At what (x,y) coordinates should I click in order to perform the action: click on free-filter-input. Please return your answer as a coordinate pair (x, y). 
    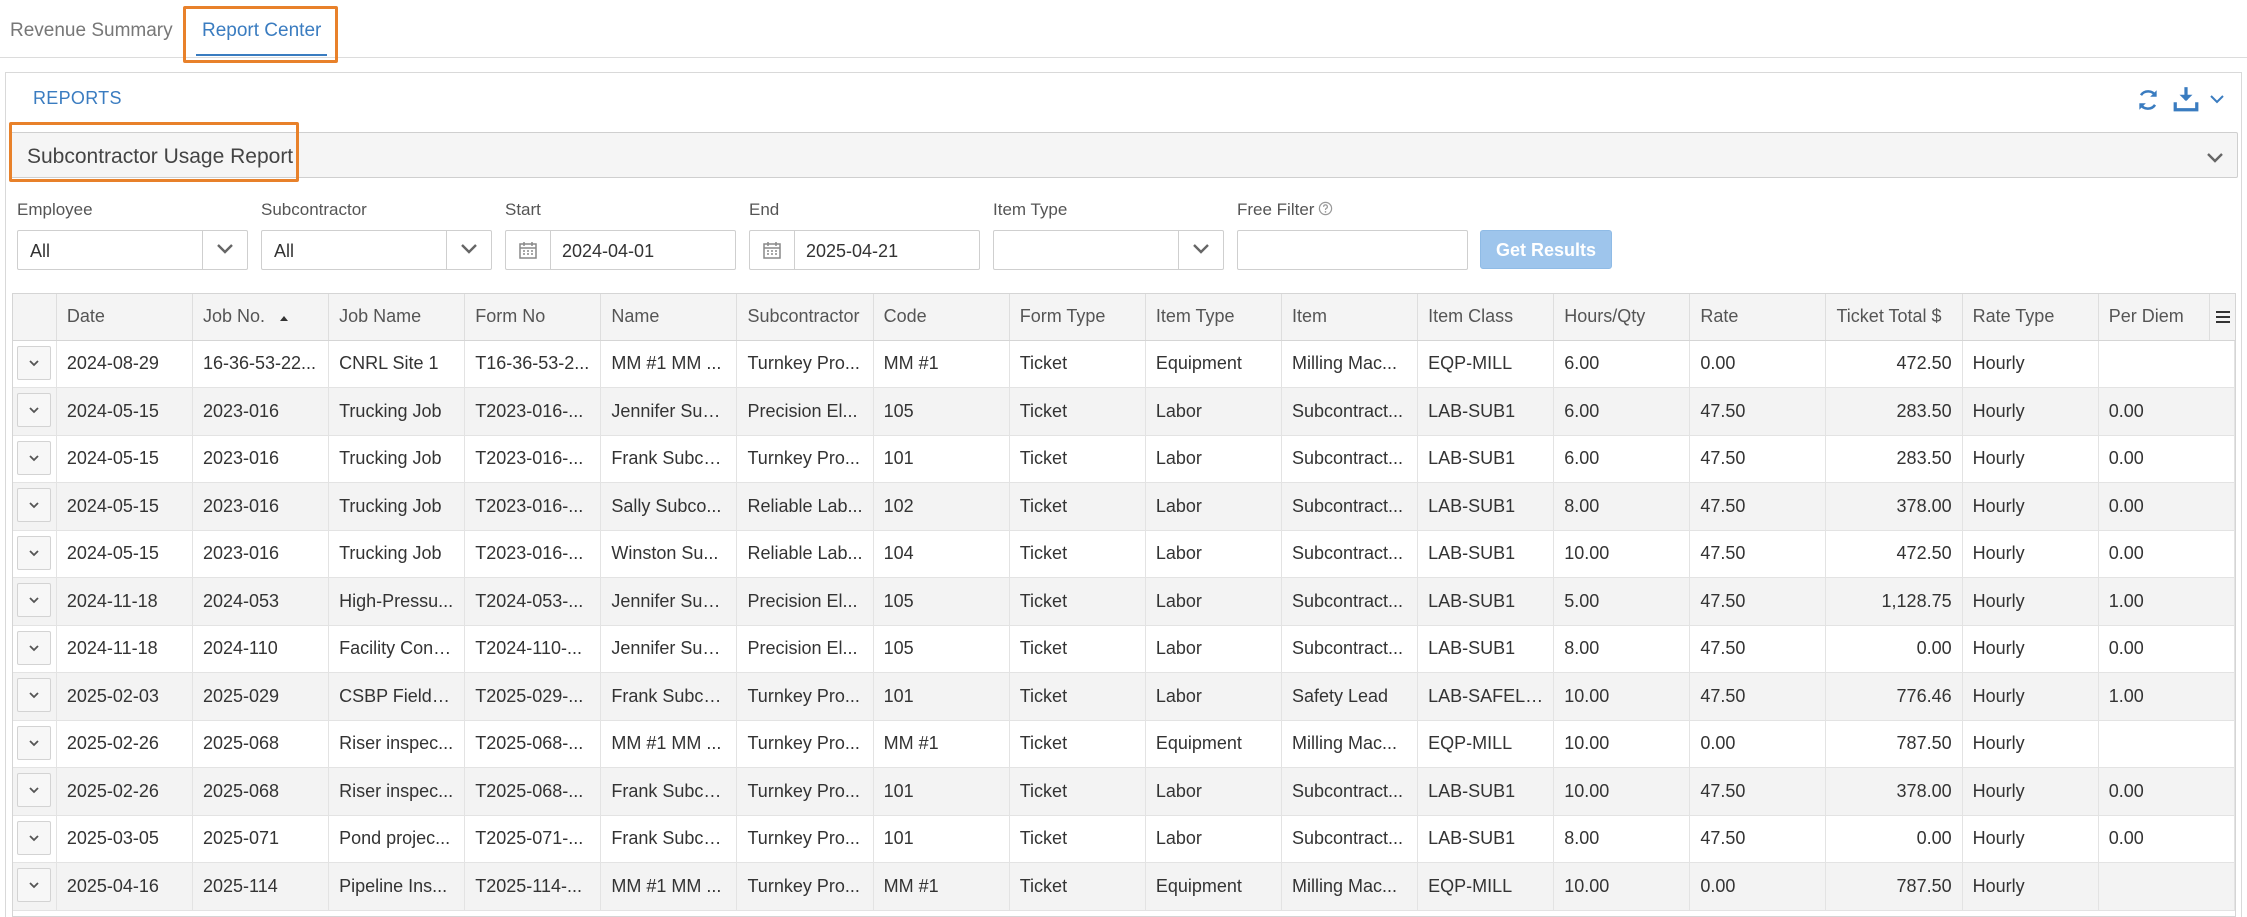
    Looking at the image, I should click on (1352, 250).